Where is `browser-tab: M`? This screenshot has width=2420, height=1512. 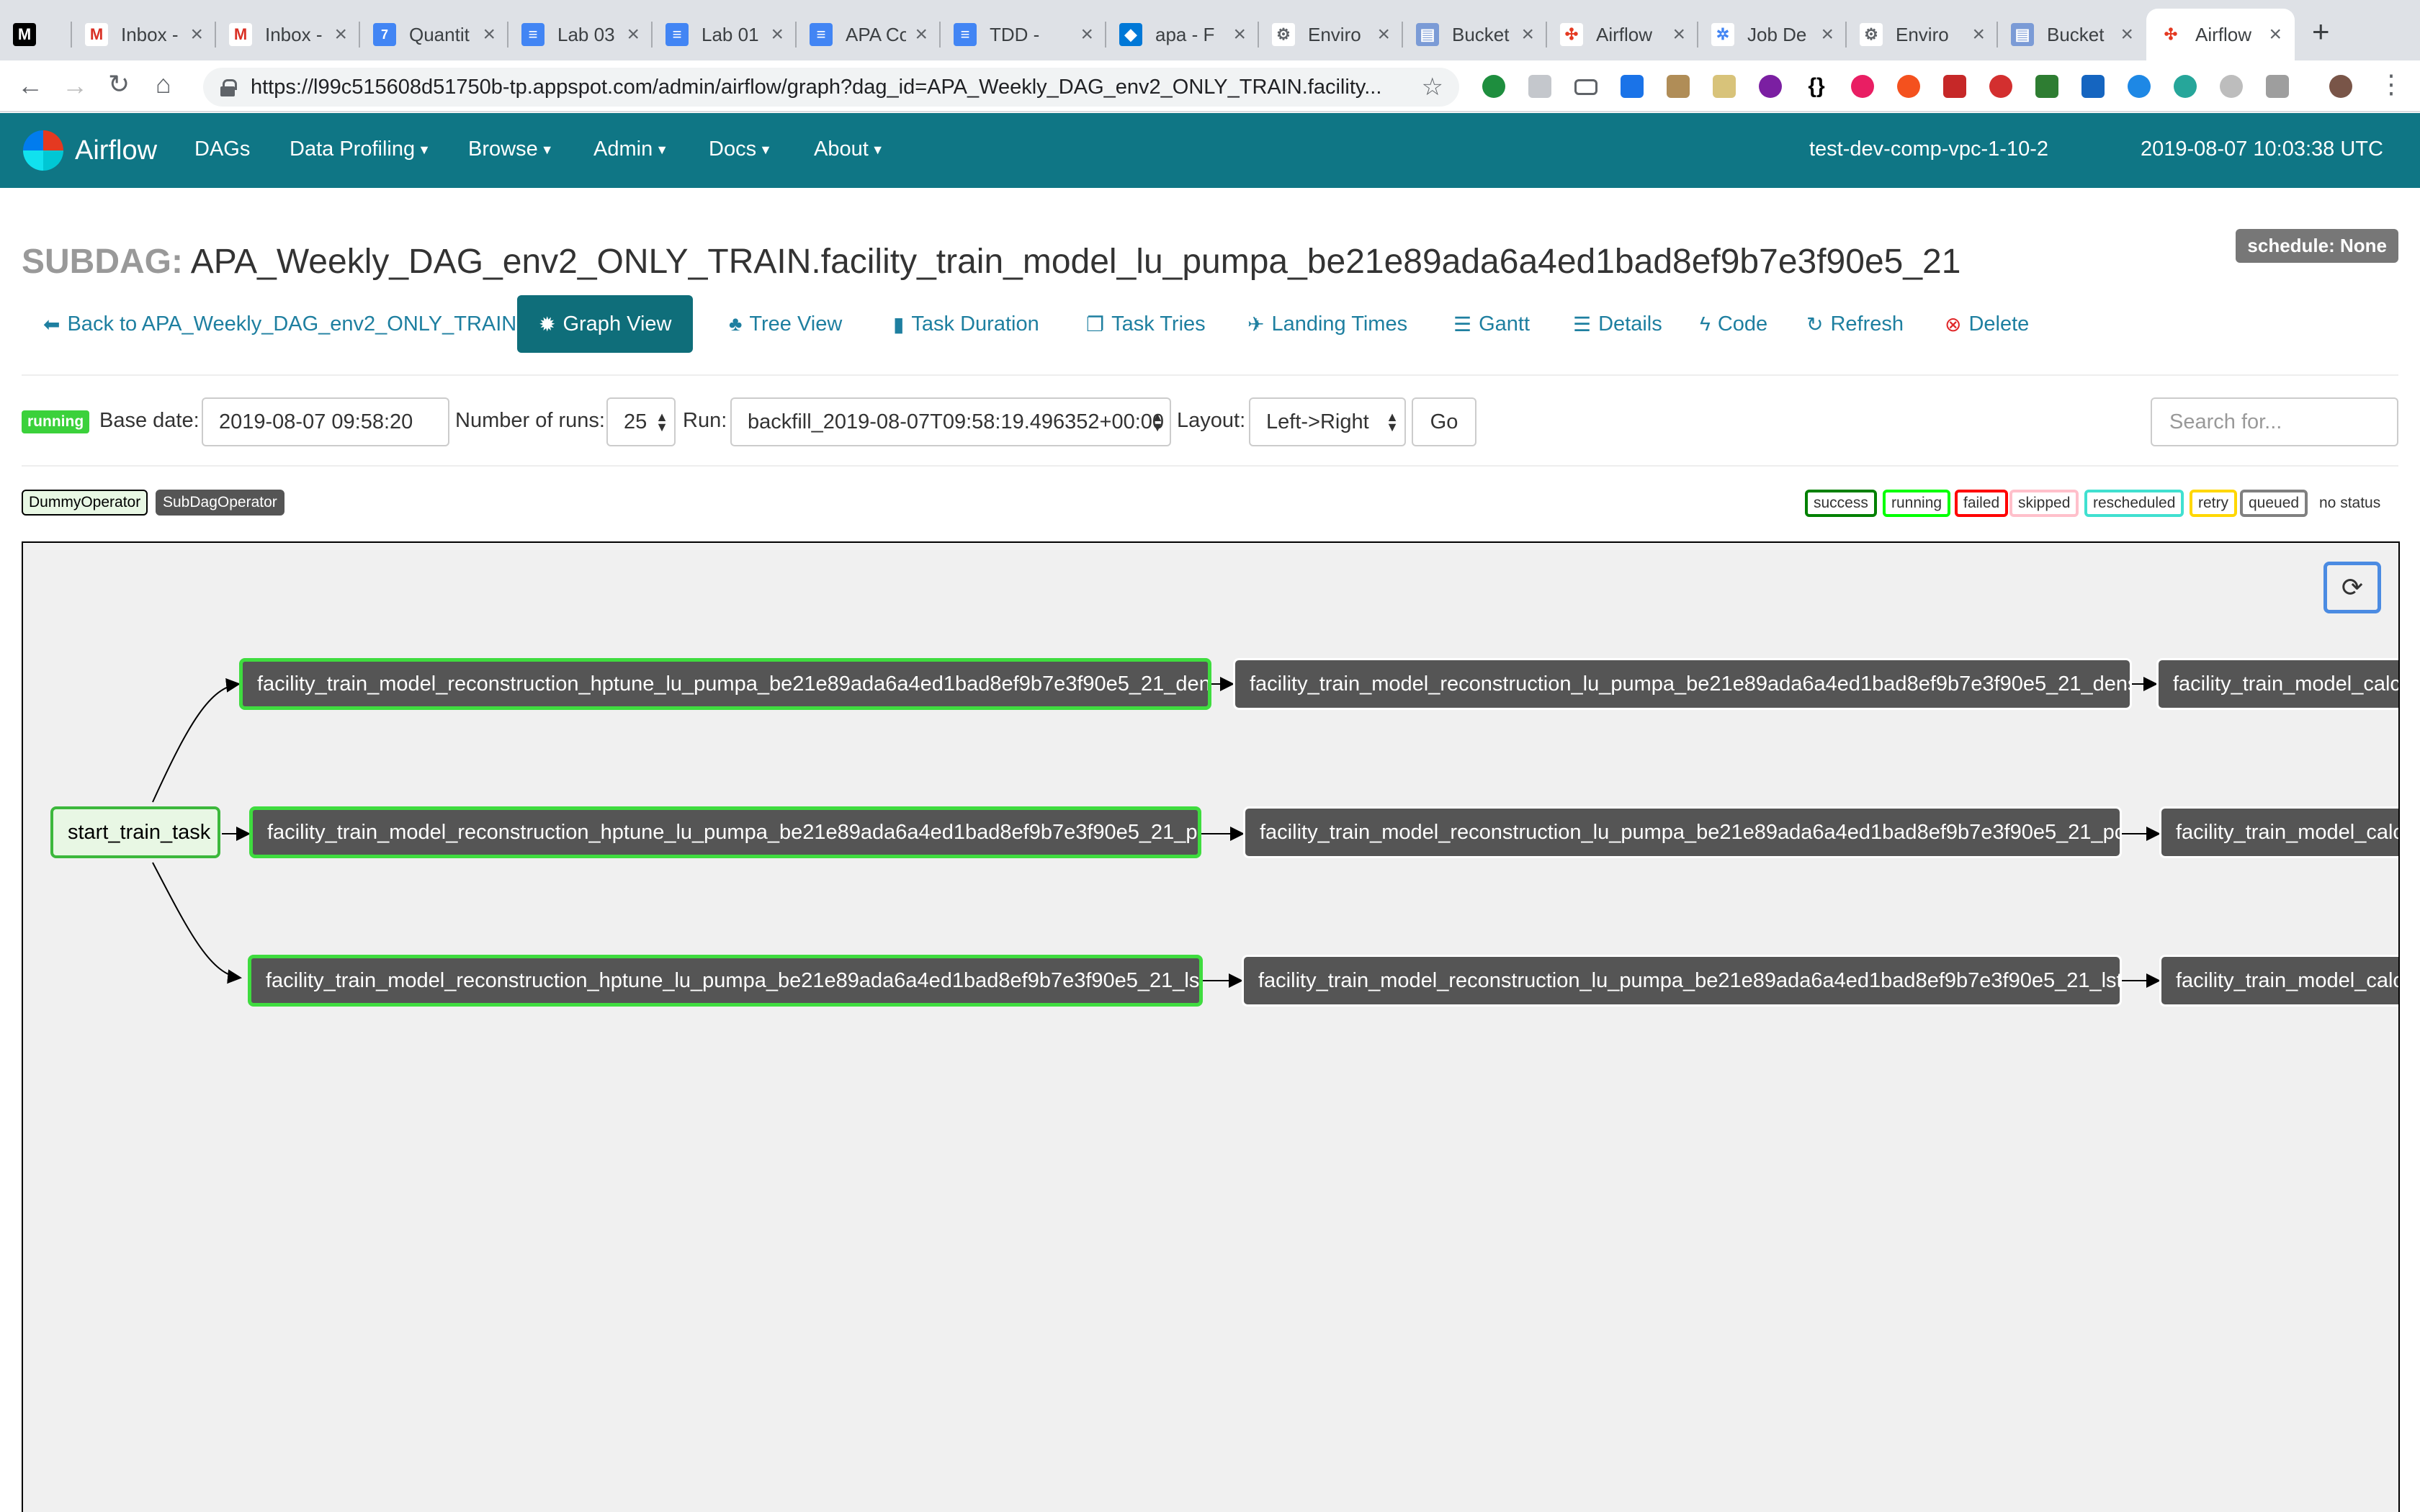 browser-tab: M is located at coordinates (36, 34).